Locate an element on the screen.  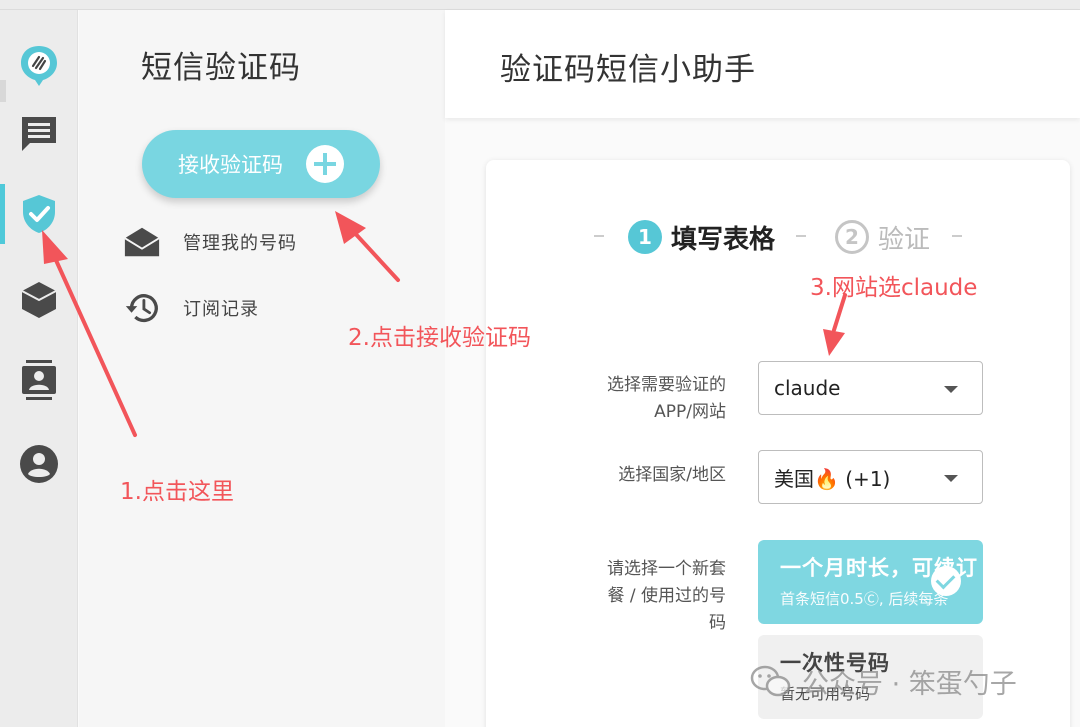
rail-verification is located at coordinates (39, 214).